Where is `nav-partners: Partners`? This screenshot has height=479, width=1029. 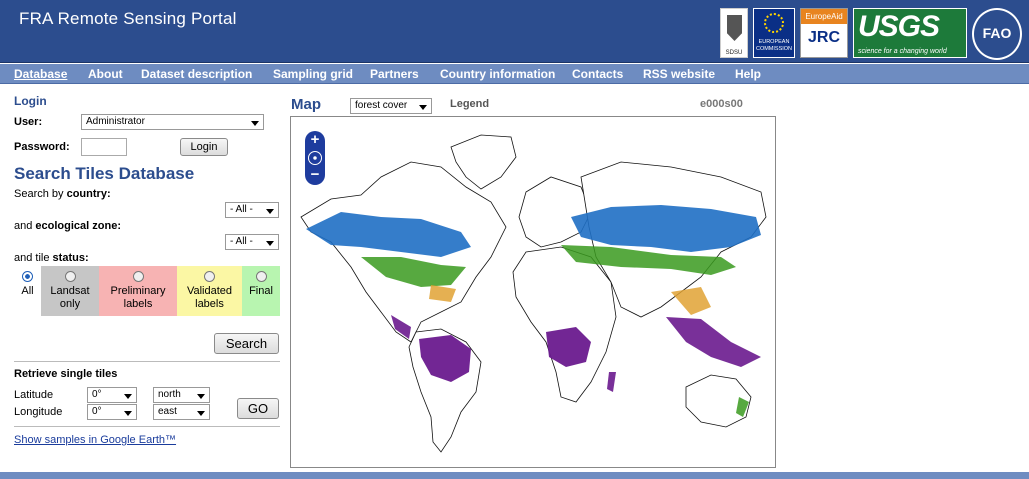 nav-partners: Partners is located at coordinates (394, 74).